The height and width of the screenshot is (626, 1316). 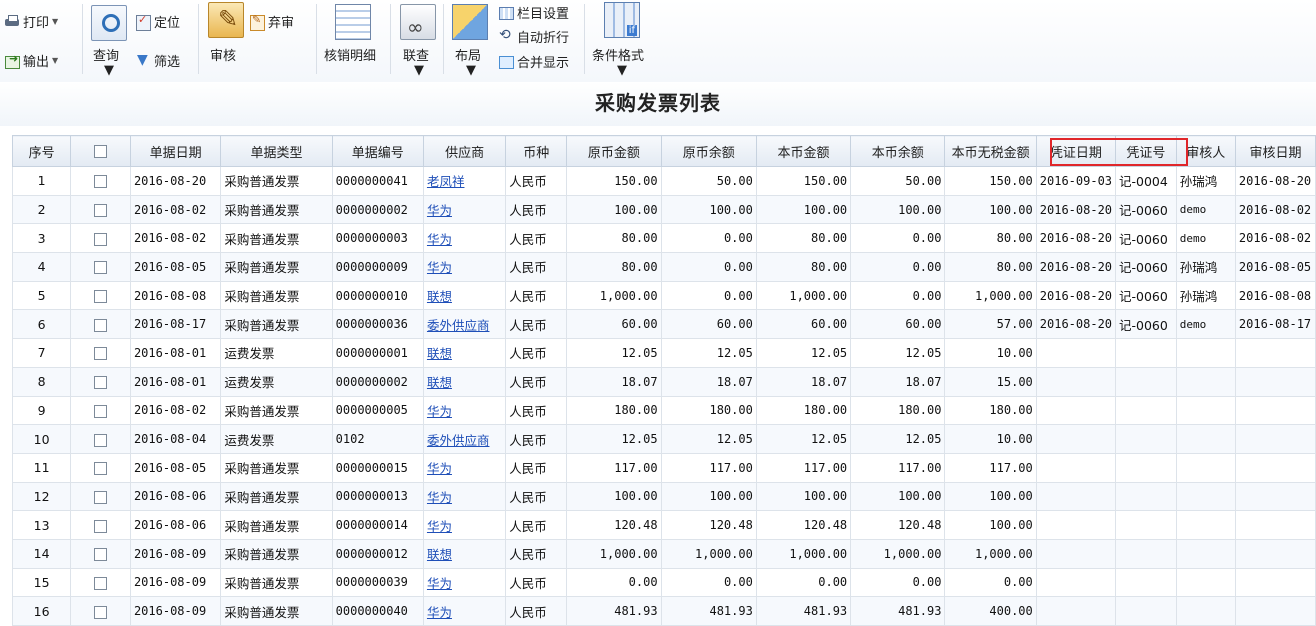 What do you see at coordinates (658, 103) in the screenshot?
I see `page-title: 采购发票列表` at bounding box center [658, 103].